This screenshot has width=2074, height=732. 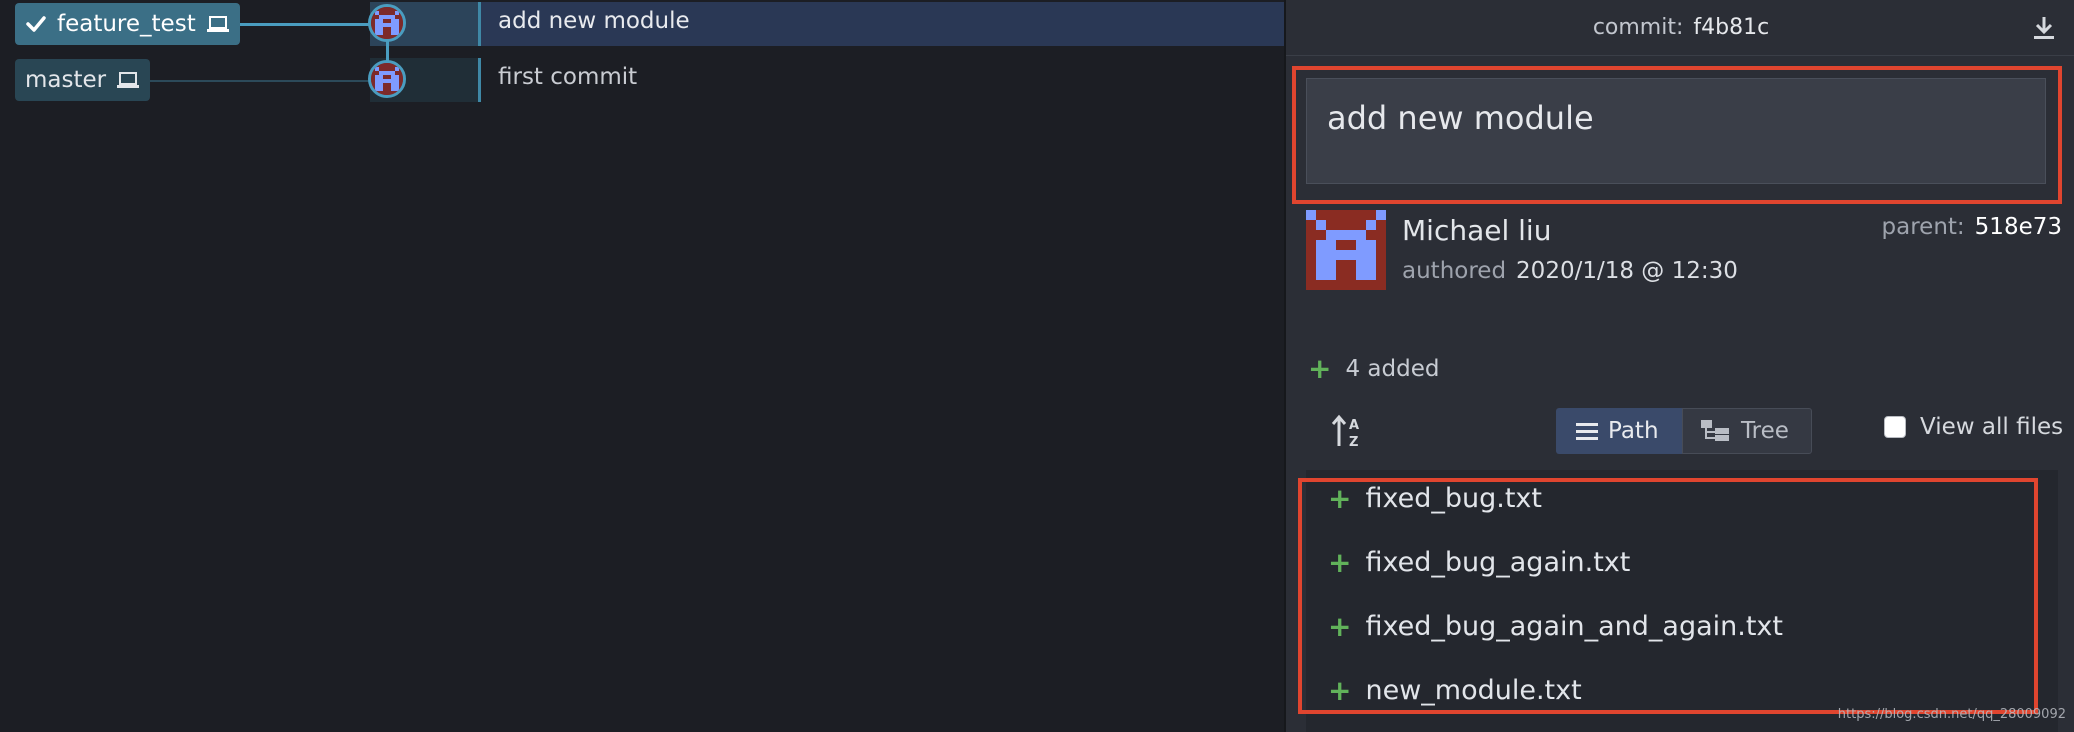 I want to click on authored-info: authored 2020/1/18 @ 12:30, so click(x=1570, y=271).